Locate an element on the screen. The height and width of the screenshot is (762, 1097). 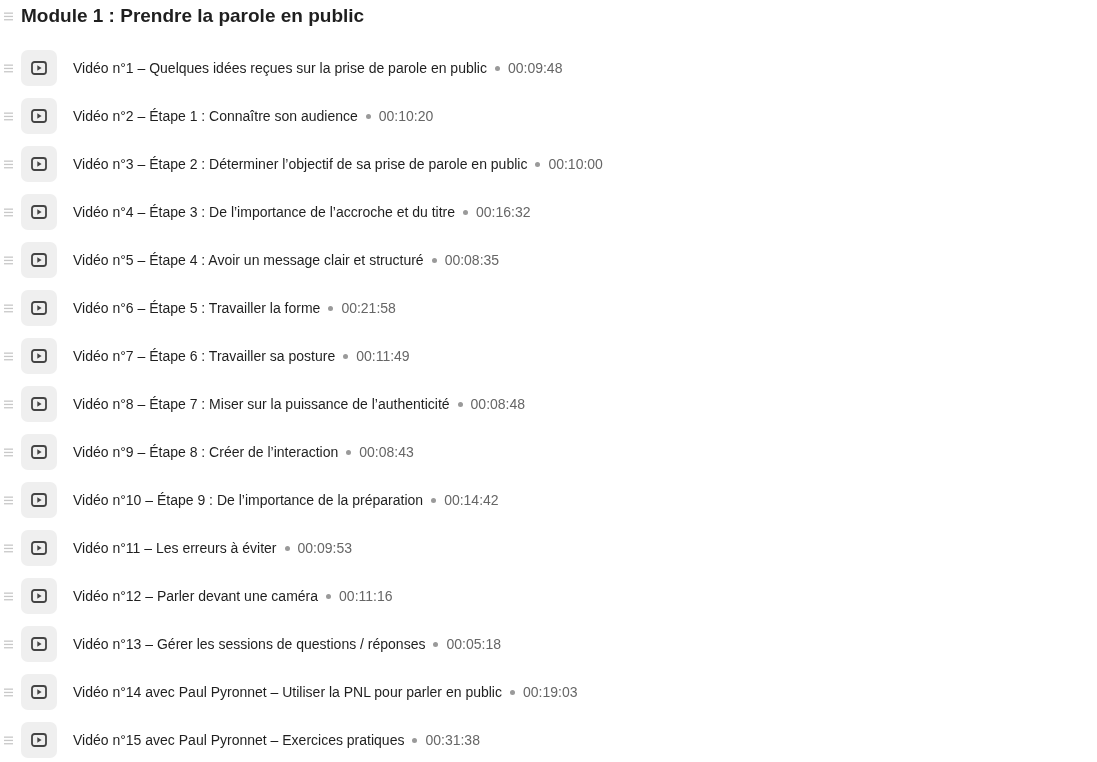
lesson-title: Vidéo n°7 – Étape 6 : Travailler sa posture is located at coordinates (204, 356).